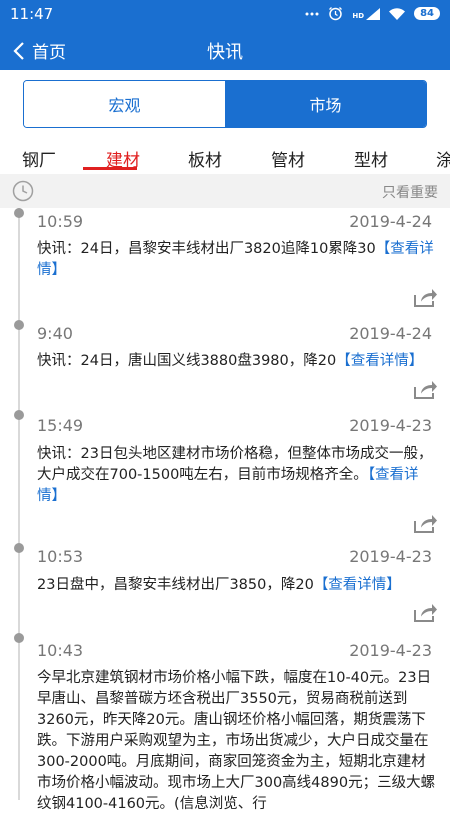  I want to click on news-text-block: 23日盘中，昌黎安丰线材出厂3850，降20【查看详情】, so click(237, 585).